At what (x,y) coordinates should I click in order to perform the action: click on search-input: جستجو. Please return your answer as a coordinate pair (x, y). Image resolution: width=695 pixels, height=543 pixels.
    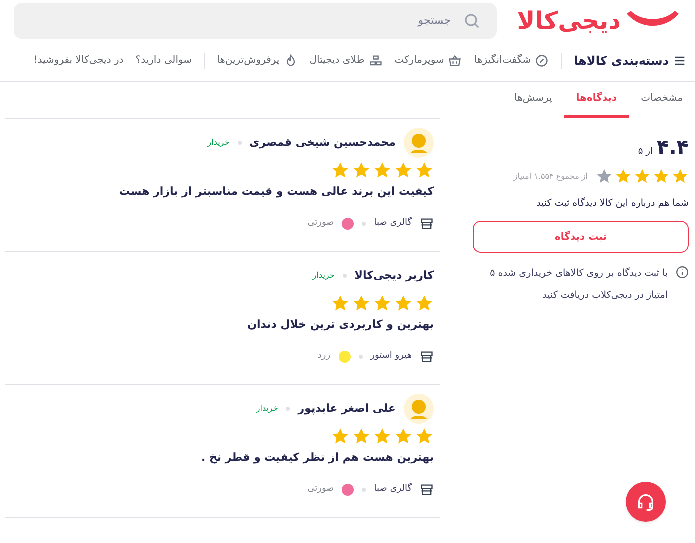
    Looking at the image, I should click on (240, 21).